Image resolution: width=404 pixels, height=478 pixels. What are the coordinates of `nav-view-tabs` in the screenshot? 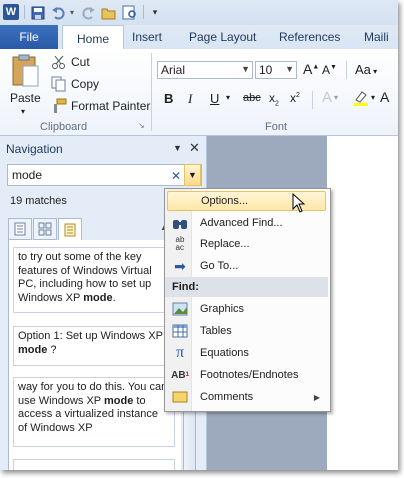 It's located at (45, 229).